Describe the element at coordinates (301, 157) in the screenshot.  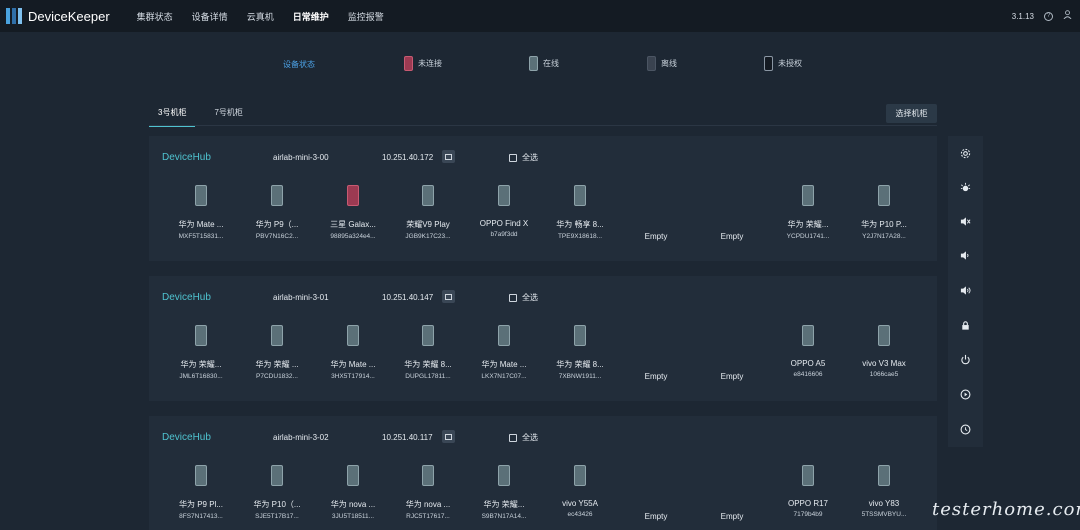
I see `hub-id: airlab-mini-3-00` at that location.